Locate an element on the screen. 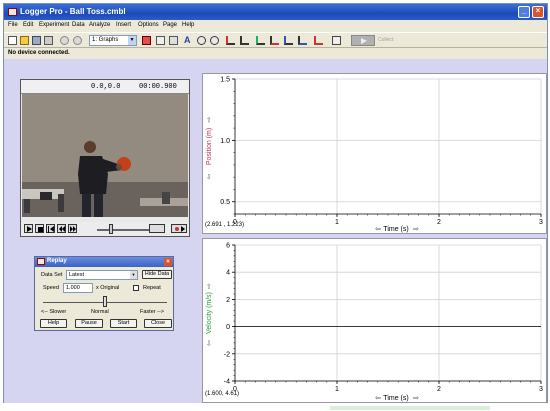 This screenshot has height=411, width=550. menu-experiment: Experiment is located at coordinates (54, 25).